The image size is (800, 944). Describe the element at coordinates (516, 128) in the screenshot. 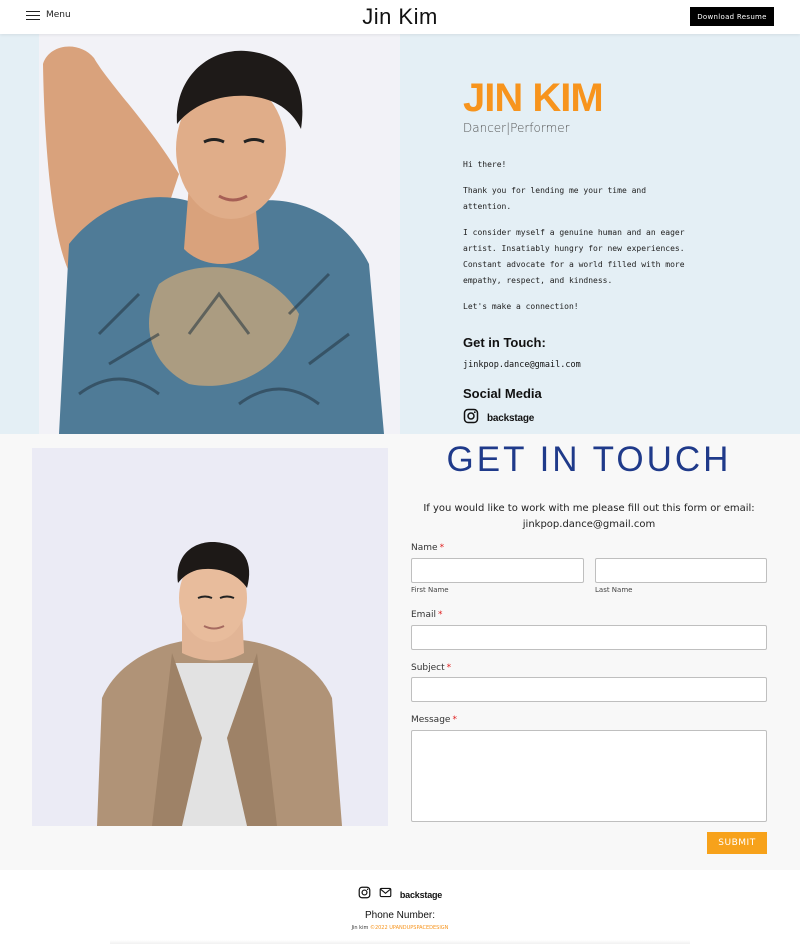

I see `hero-role: Dancer|Performer` at that location.